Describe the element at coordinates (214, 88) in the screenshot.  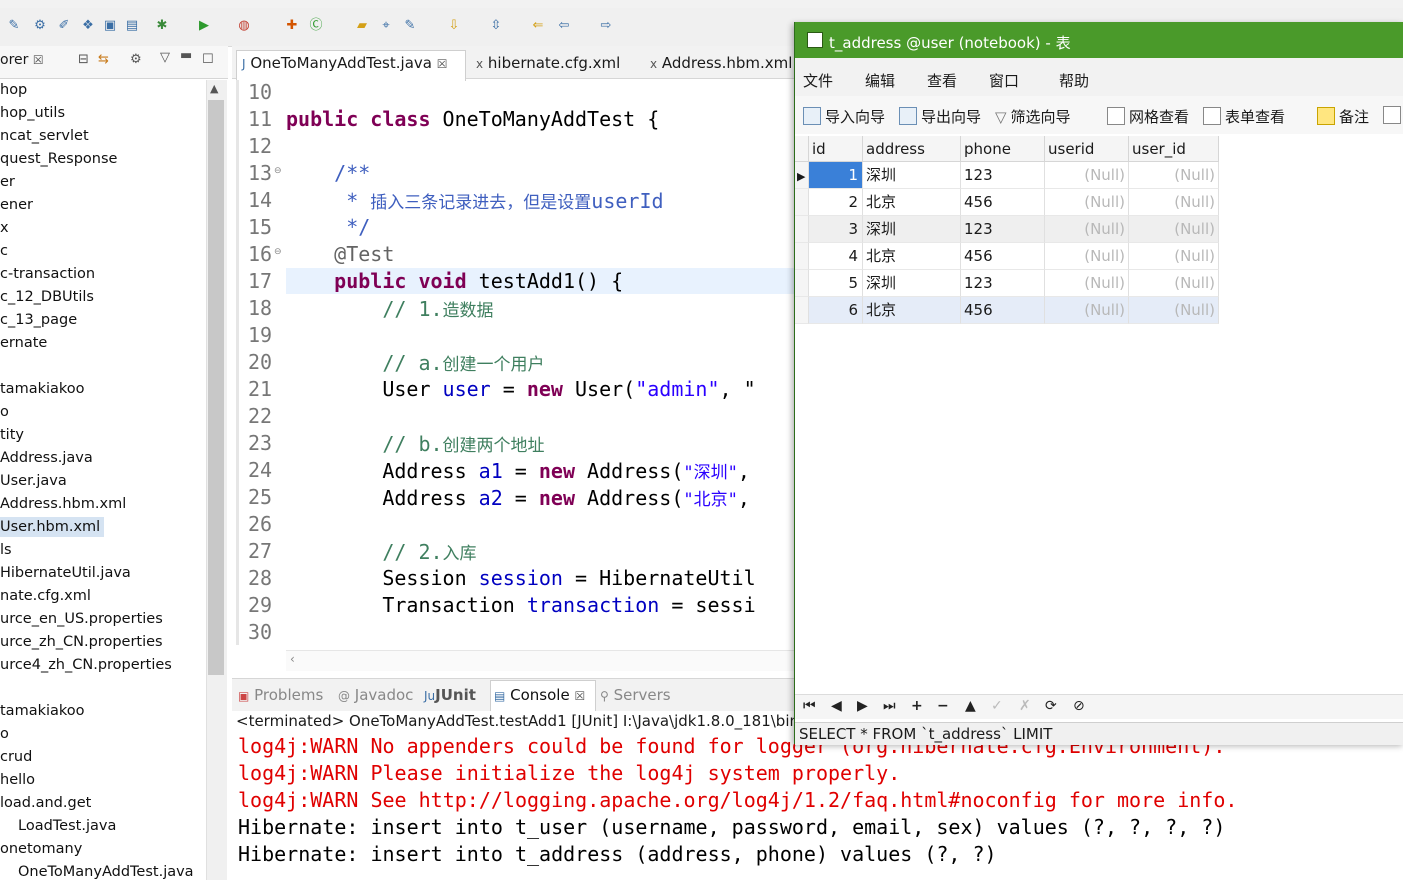
I see `scroll-up-icon: ▲` at that location.